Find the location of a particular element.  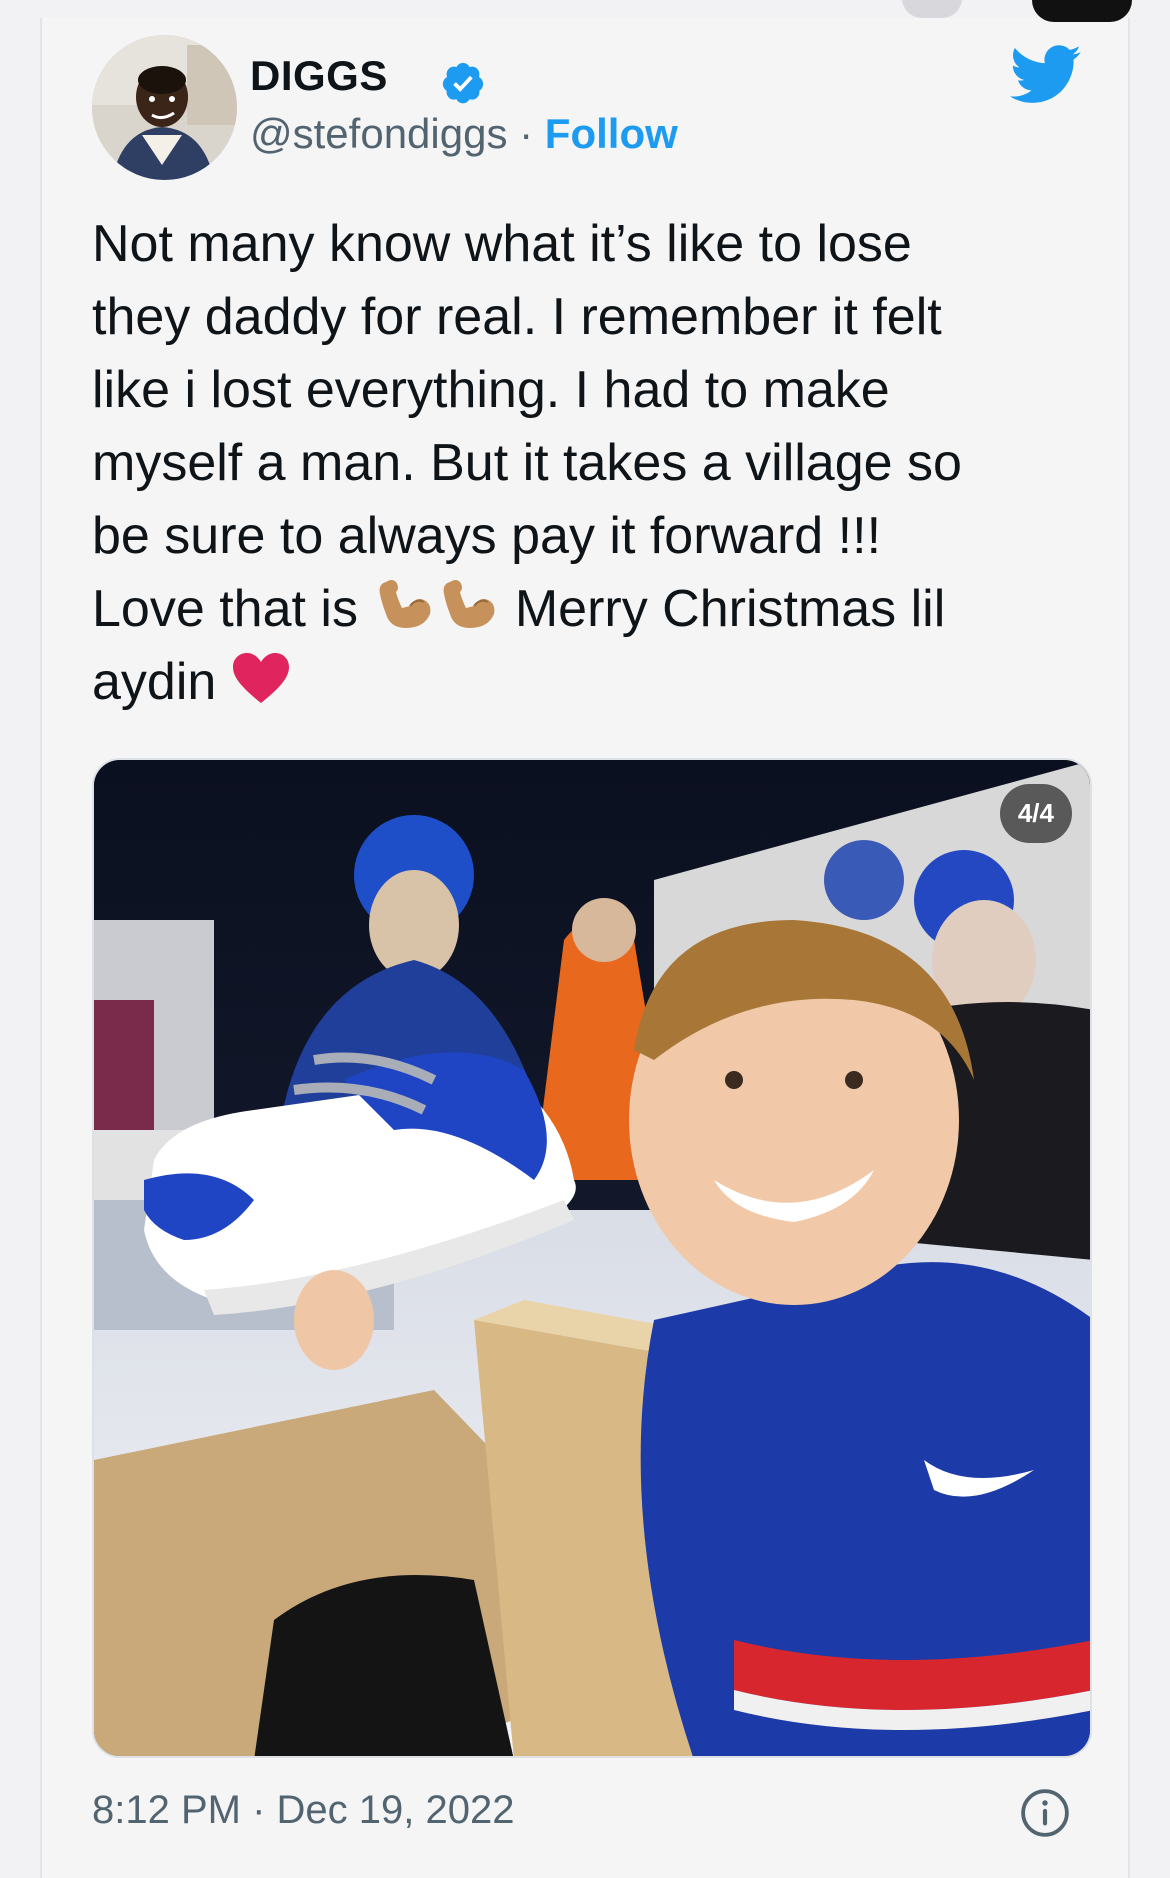

tweet-text-segment: aydin is located at coordinates (161, 682).